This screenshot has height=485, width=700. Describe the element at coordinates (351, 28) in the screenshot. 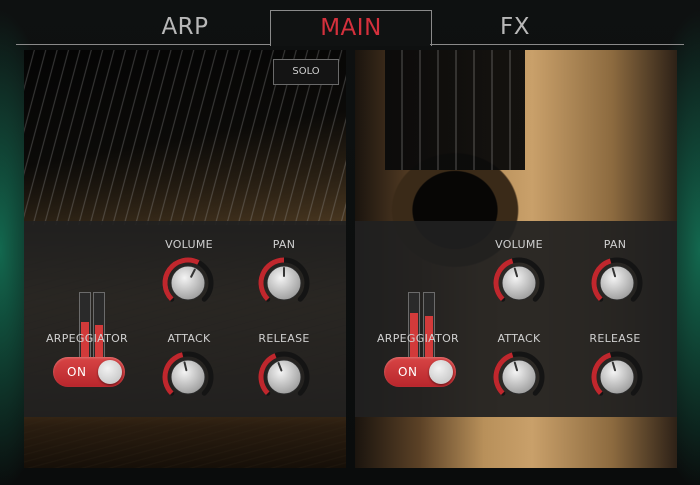

I see `tab-main: MAIN` at that location.